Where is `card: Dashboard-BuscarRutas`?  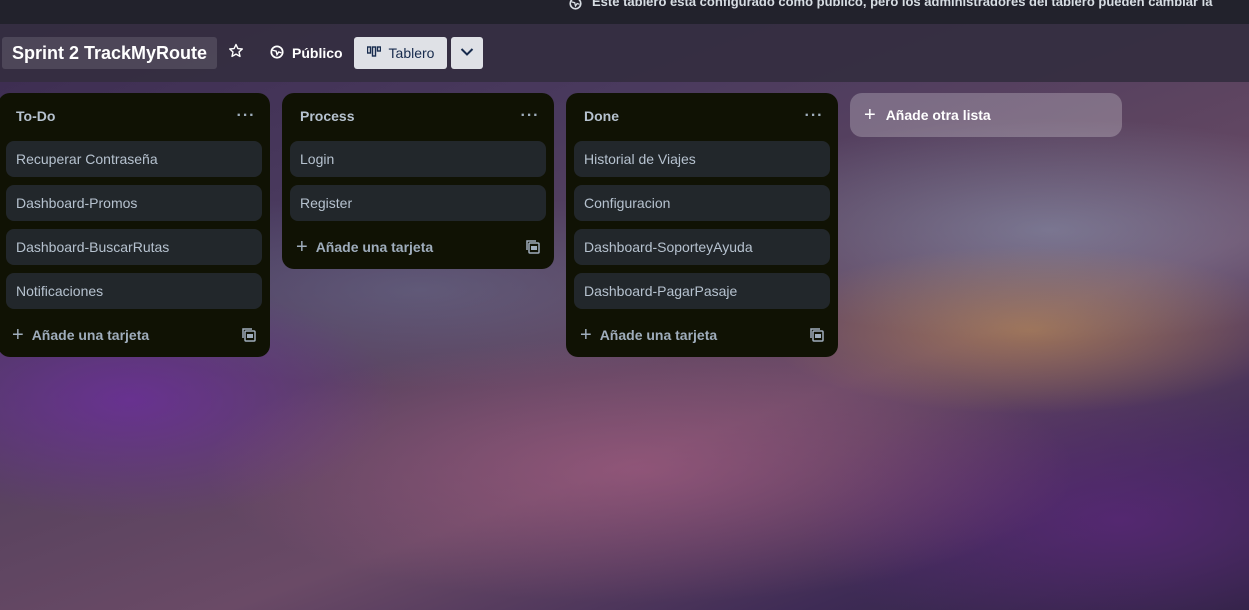 card: Dashboard-BuscarRutas is located at coordinates (134, 247).